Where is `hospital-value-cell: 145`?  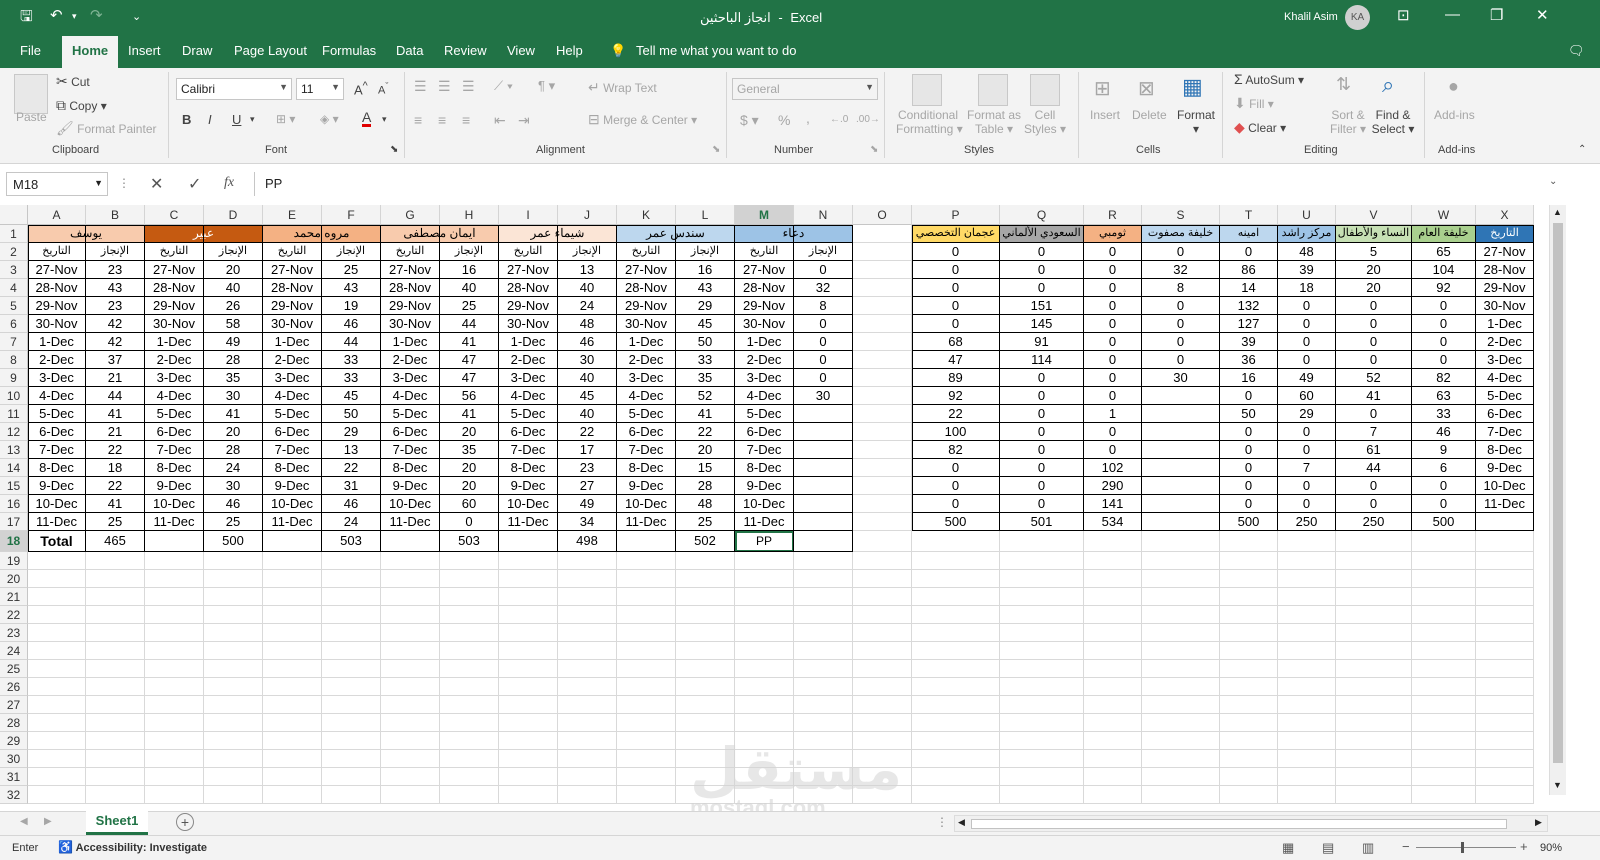
hospital-value-cell: 145 is located at coordinates (1042, 324).